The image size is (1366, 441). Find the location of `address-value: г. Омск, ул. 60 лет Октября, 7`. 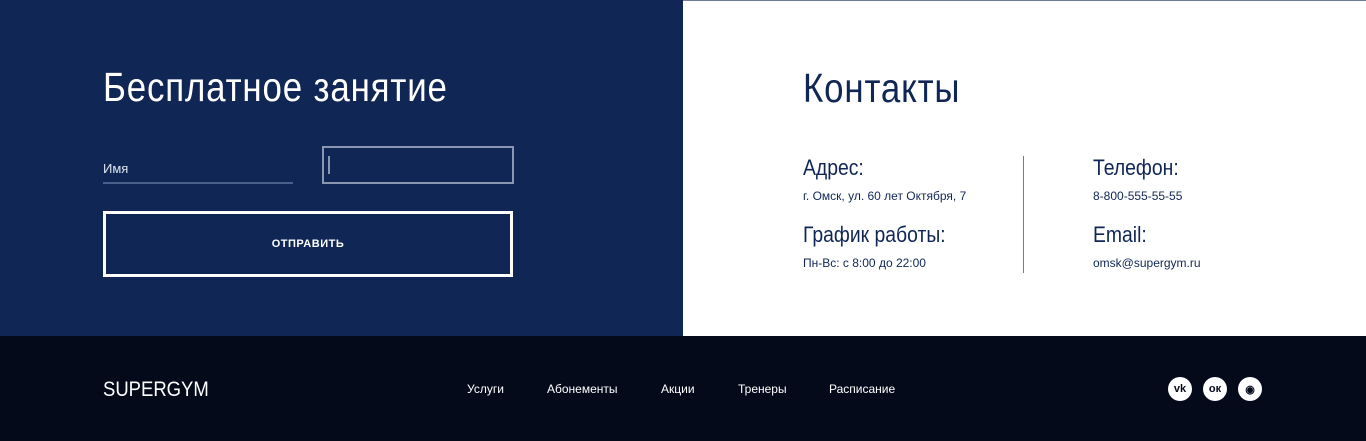

address-value: г. Омск, ул. 60 лет Октября, 7 is located at coordinates (885, 196).